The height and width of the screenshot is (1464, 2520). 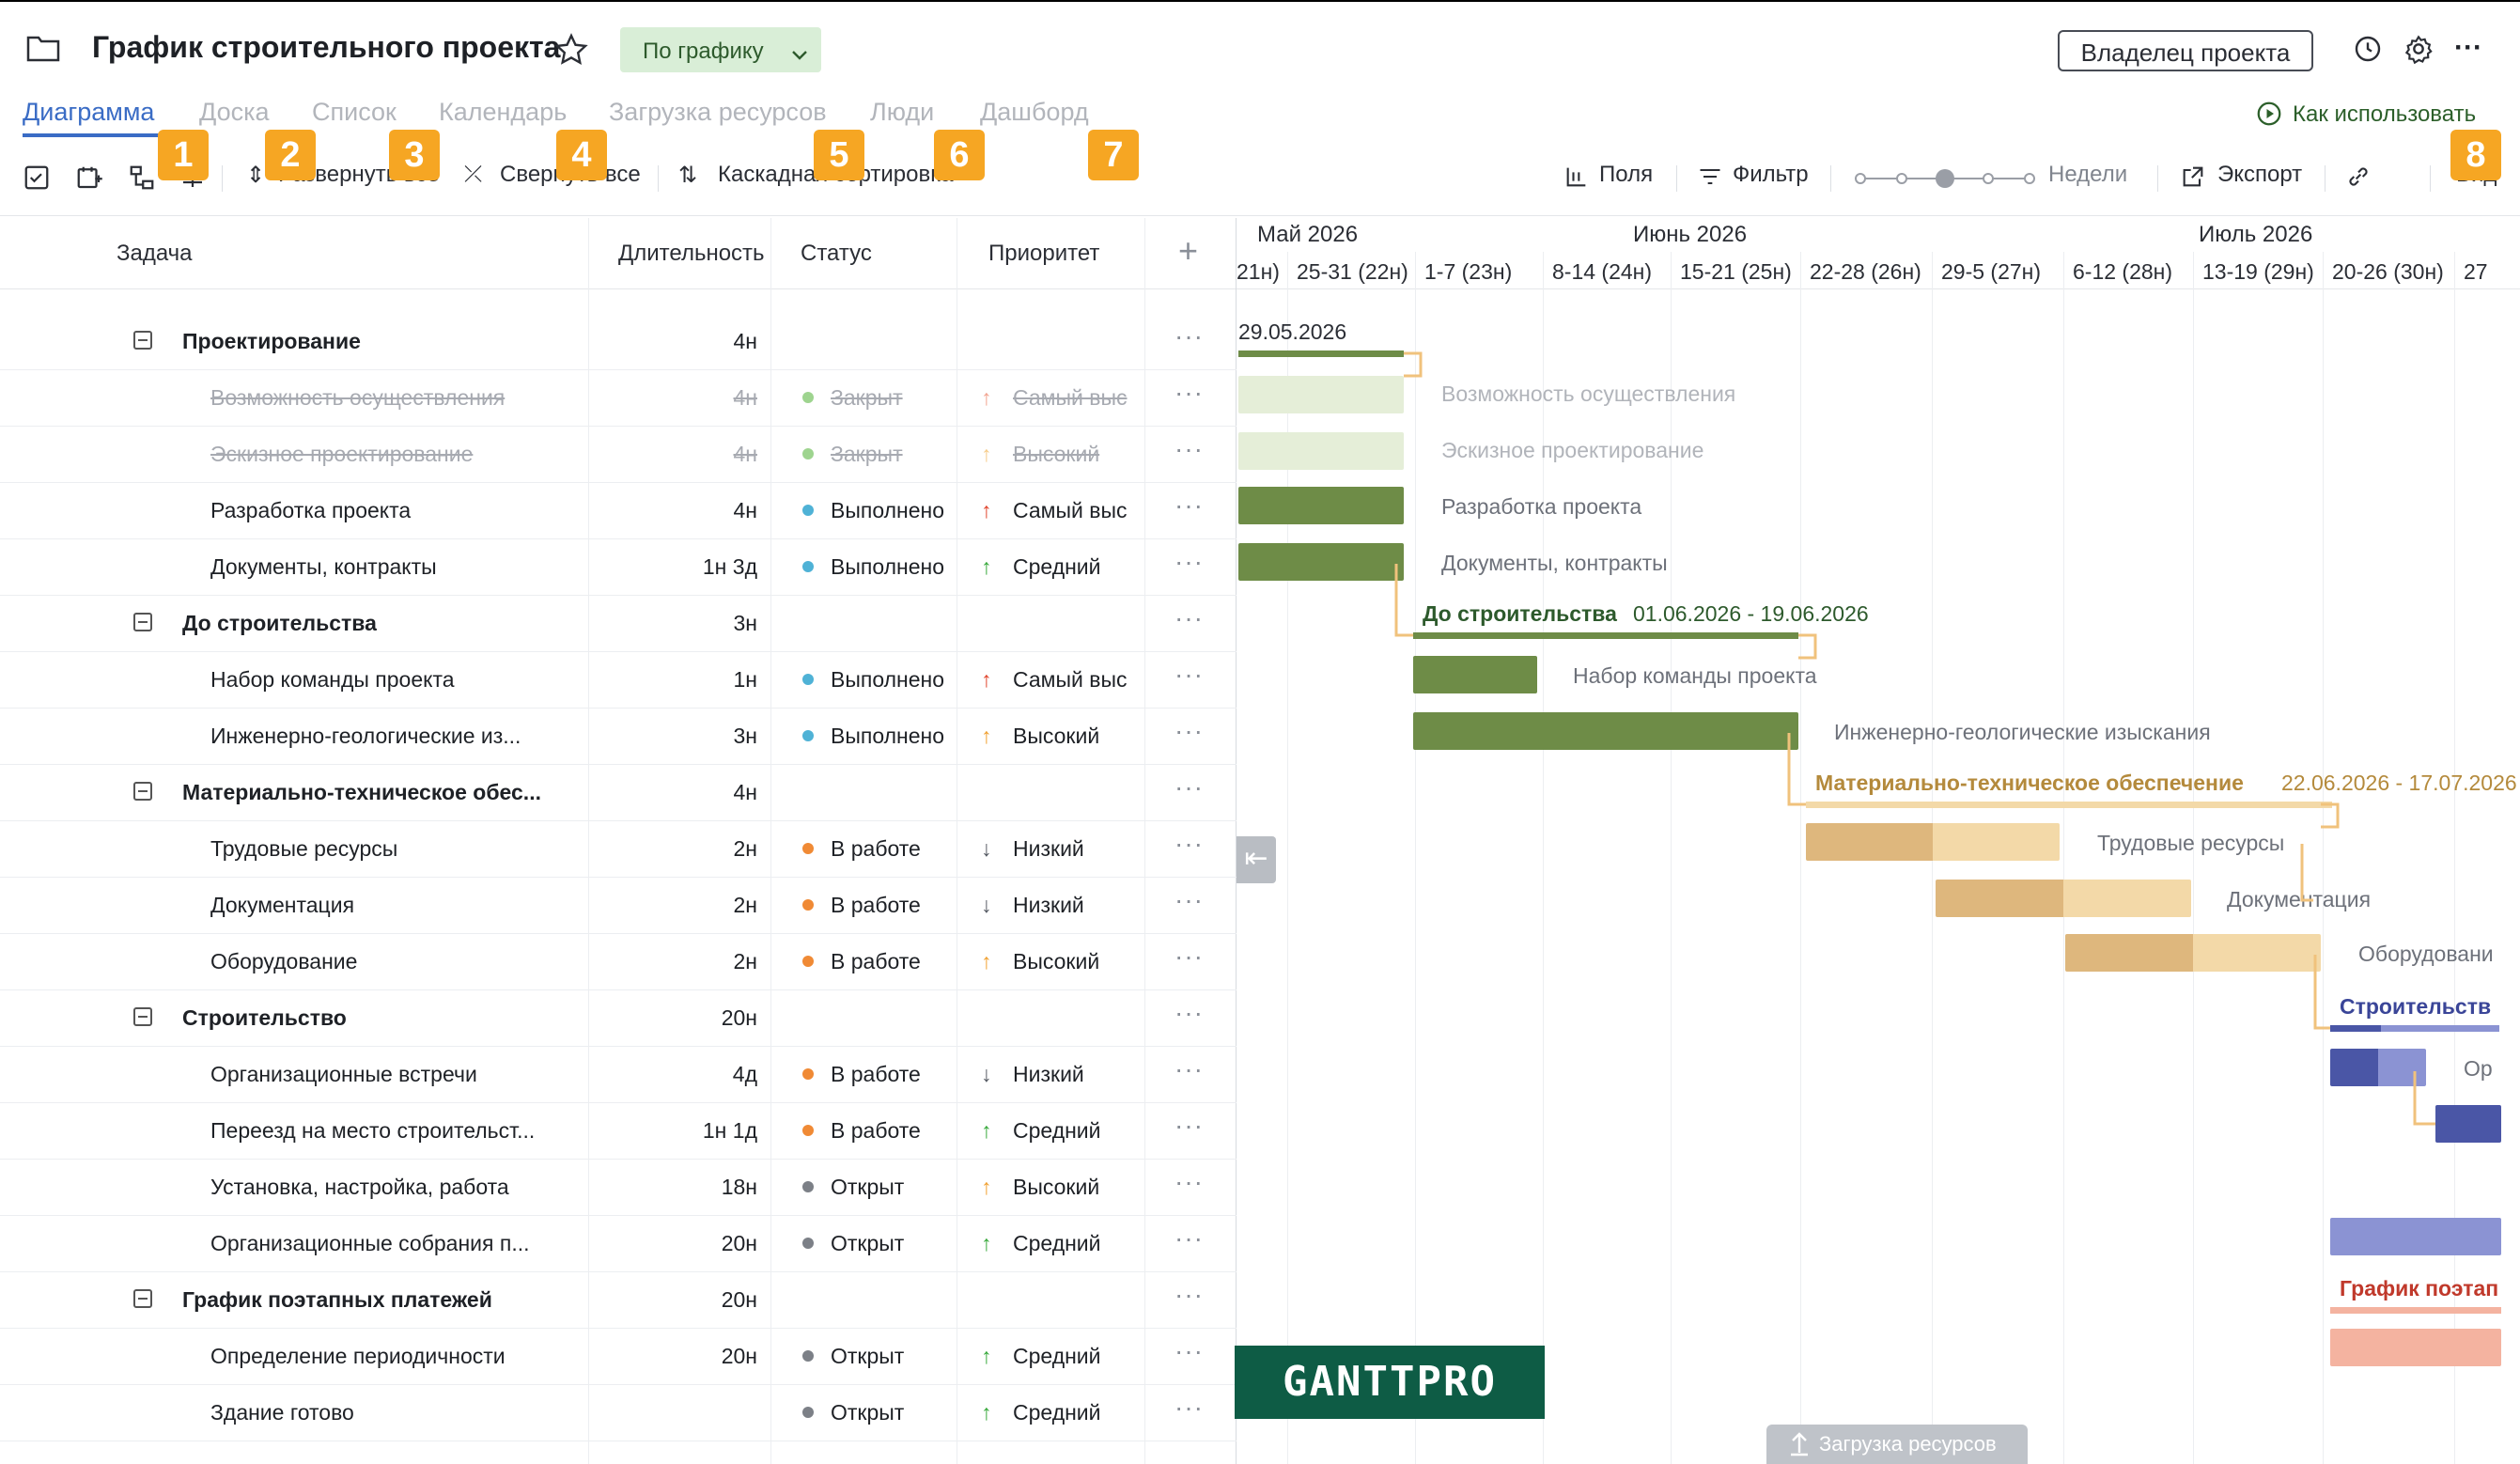 I want to click on resources-panel-toggle: Загрузка ресурсов, so click(x=1897, y=1444).